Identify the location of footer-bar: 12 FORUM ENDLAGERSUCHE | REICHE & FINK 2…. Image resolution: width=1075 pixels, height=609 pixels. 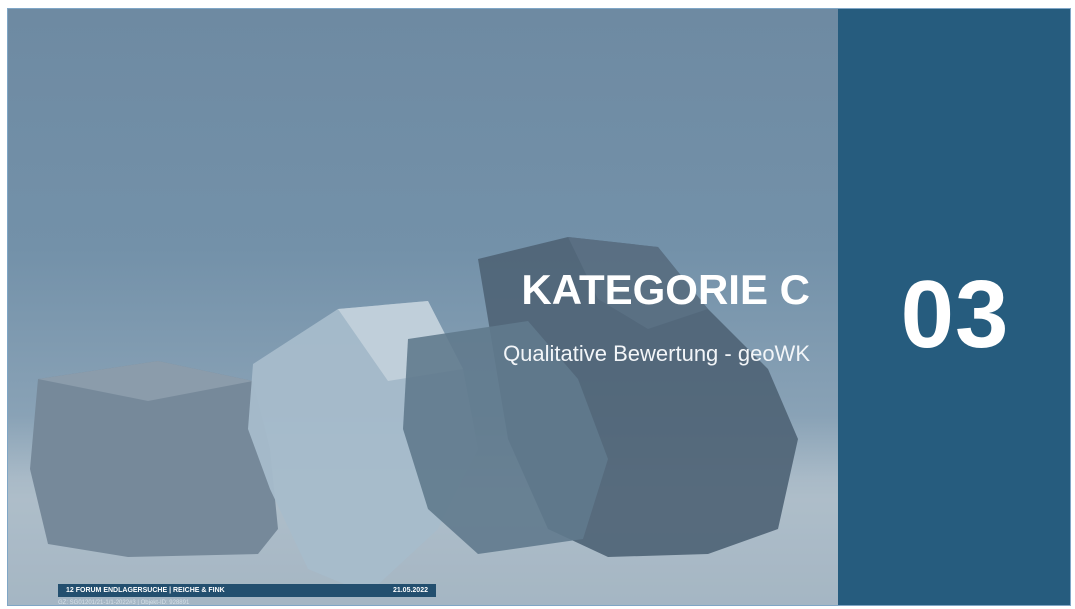
(247, 590).